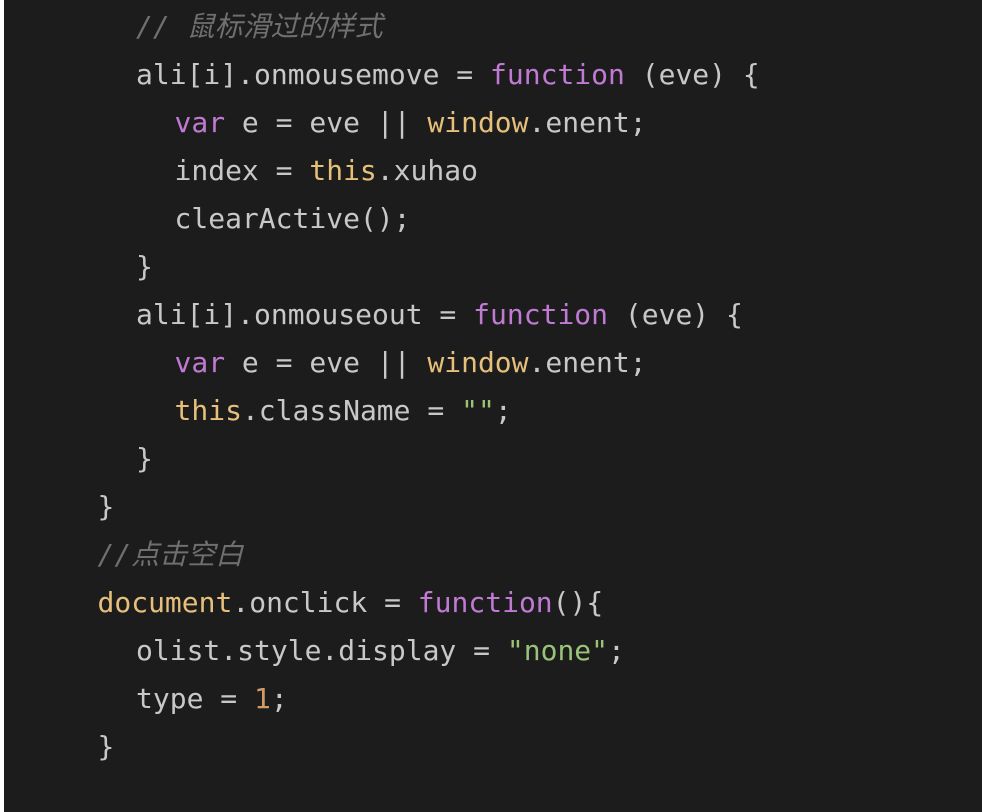  What do you see at coordinates (427, 170) in the screenshot?
I see `code-token-plain: .xuhao` at bounding box center [427, 170].